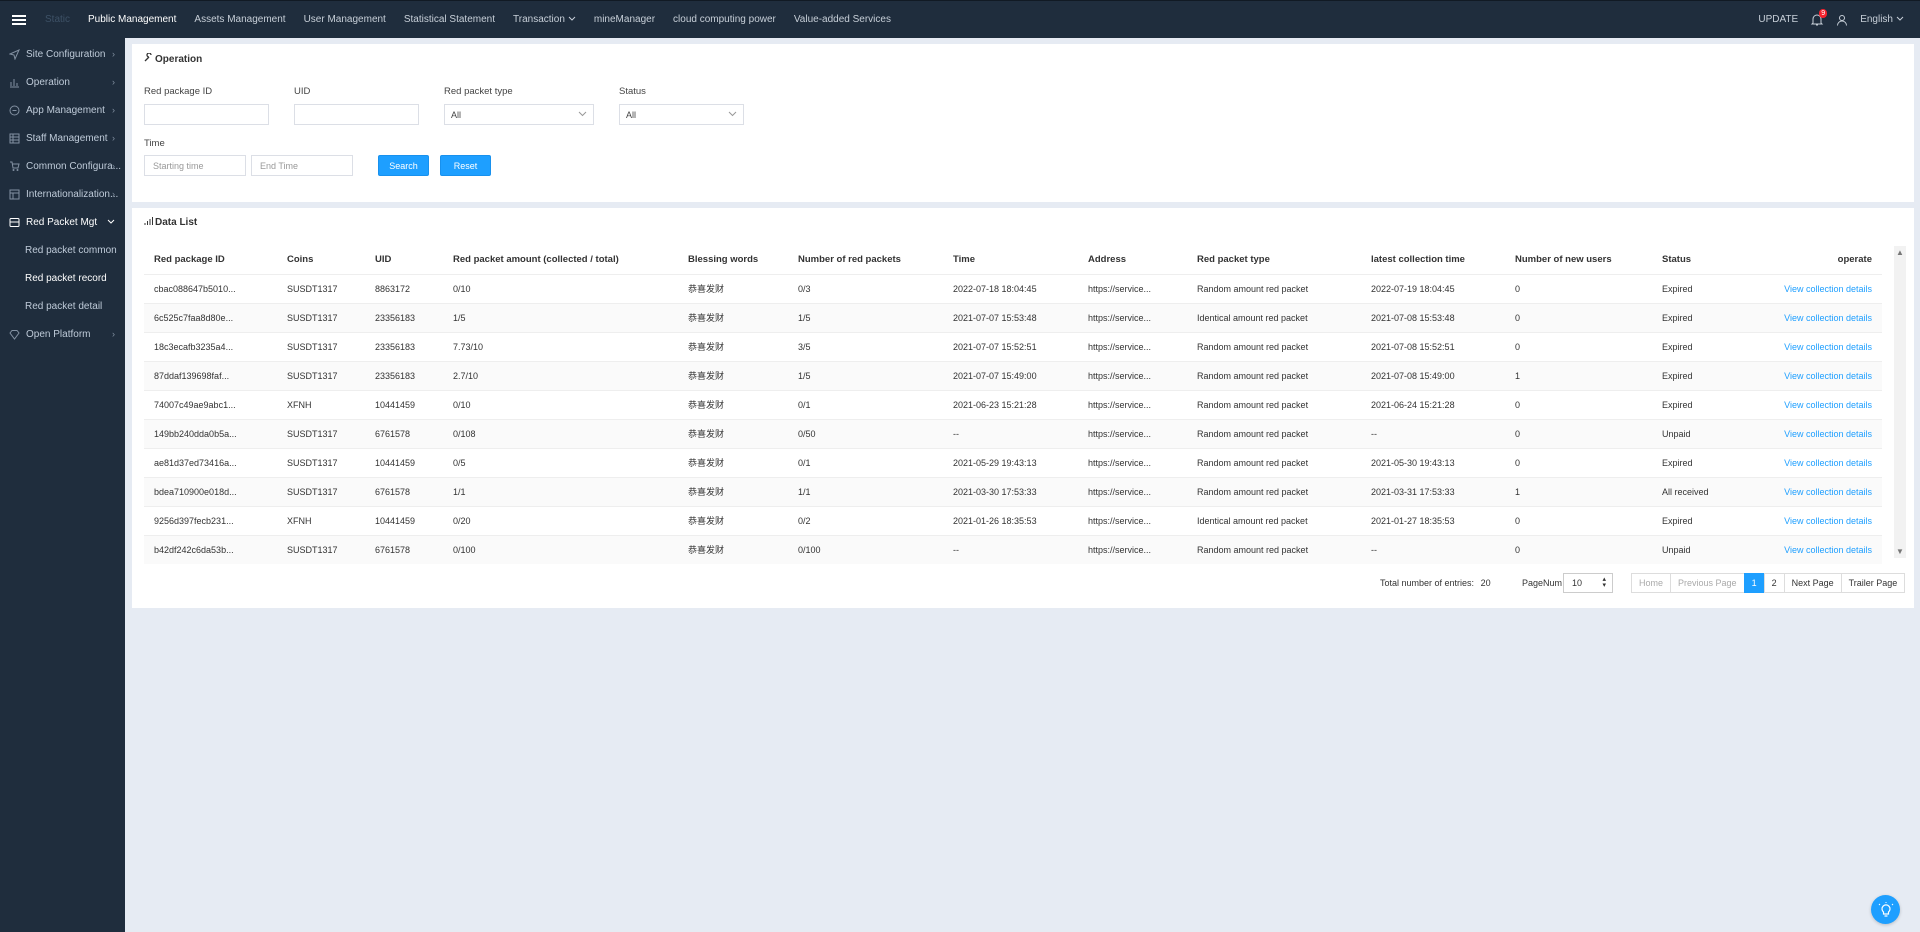 The image size is (1920, 932). I want to click on home-page-button: Home, so click(1651, 583).